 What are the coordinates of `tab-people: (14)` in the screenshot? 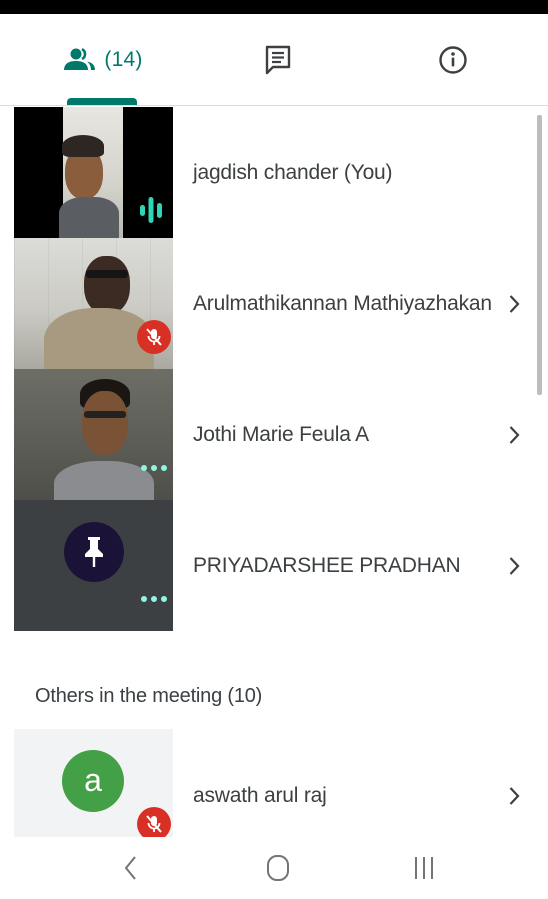 It's located at (102, 60).